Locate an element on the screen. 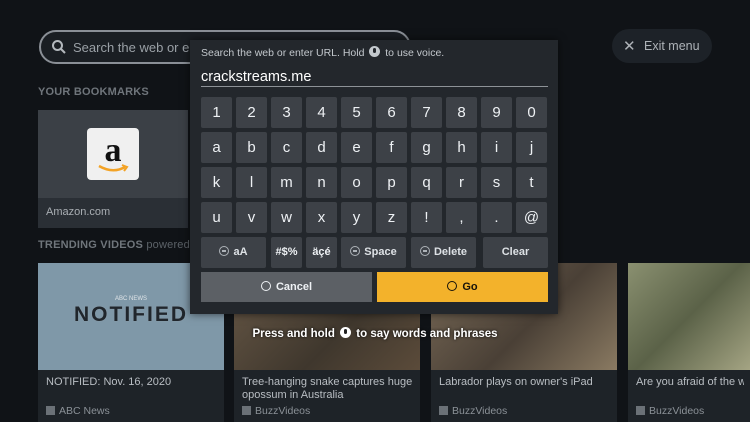 Image resolution: width=750 pixels, height=422 pixels. key-5: 5 is located at coordinates (356, 112).